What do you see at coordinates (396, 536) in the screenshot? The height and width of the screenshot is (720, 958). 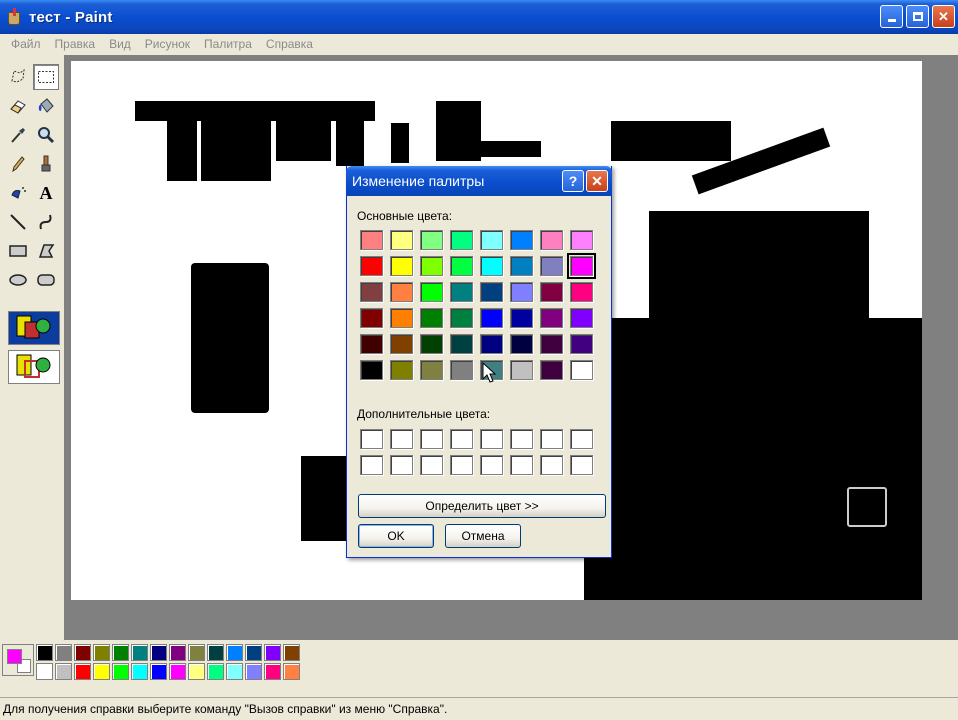 I see `ok-button: OK` at bounding box center [396, 536].